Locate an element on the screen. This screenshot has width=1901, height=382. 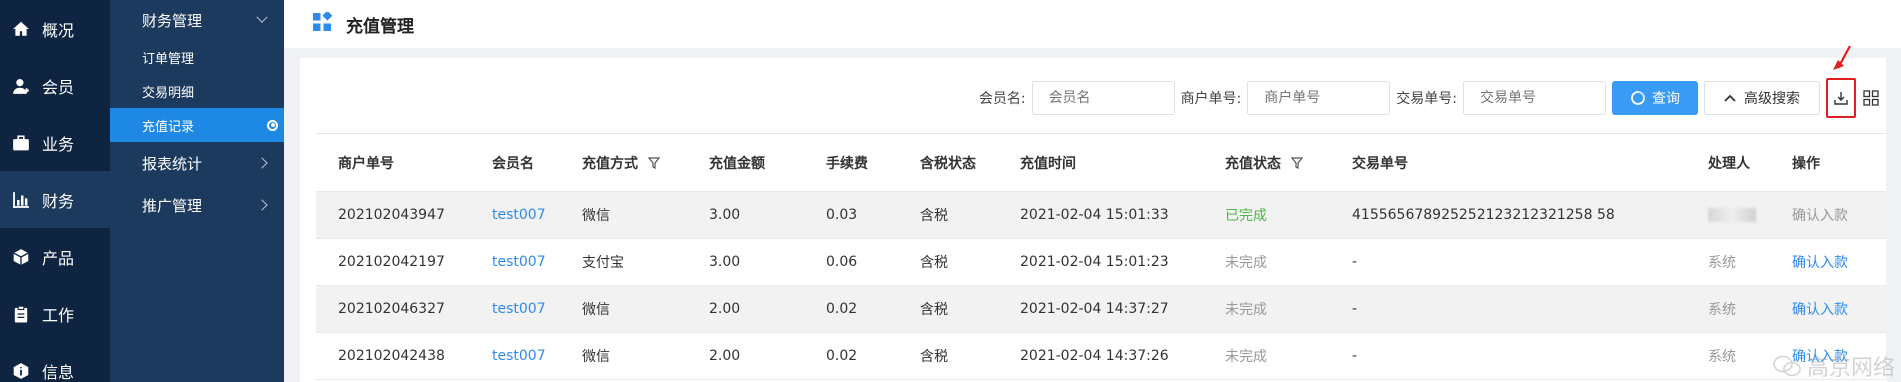
column-header-label: 充值方式 is located at coordinates (610, 163).